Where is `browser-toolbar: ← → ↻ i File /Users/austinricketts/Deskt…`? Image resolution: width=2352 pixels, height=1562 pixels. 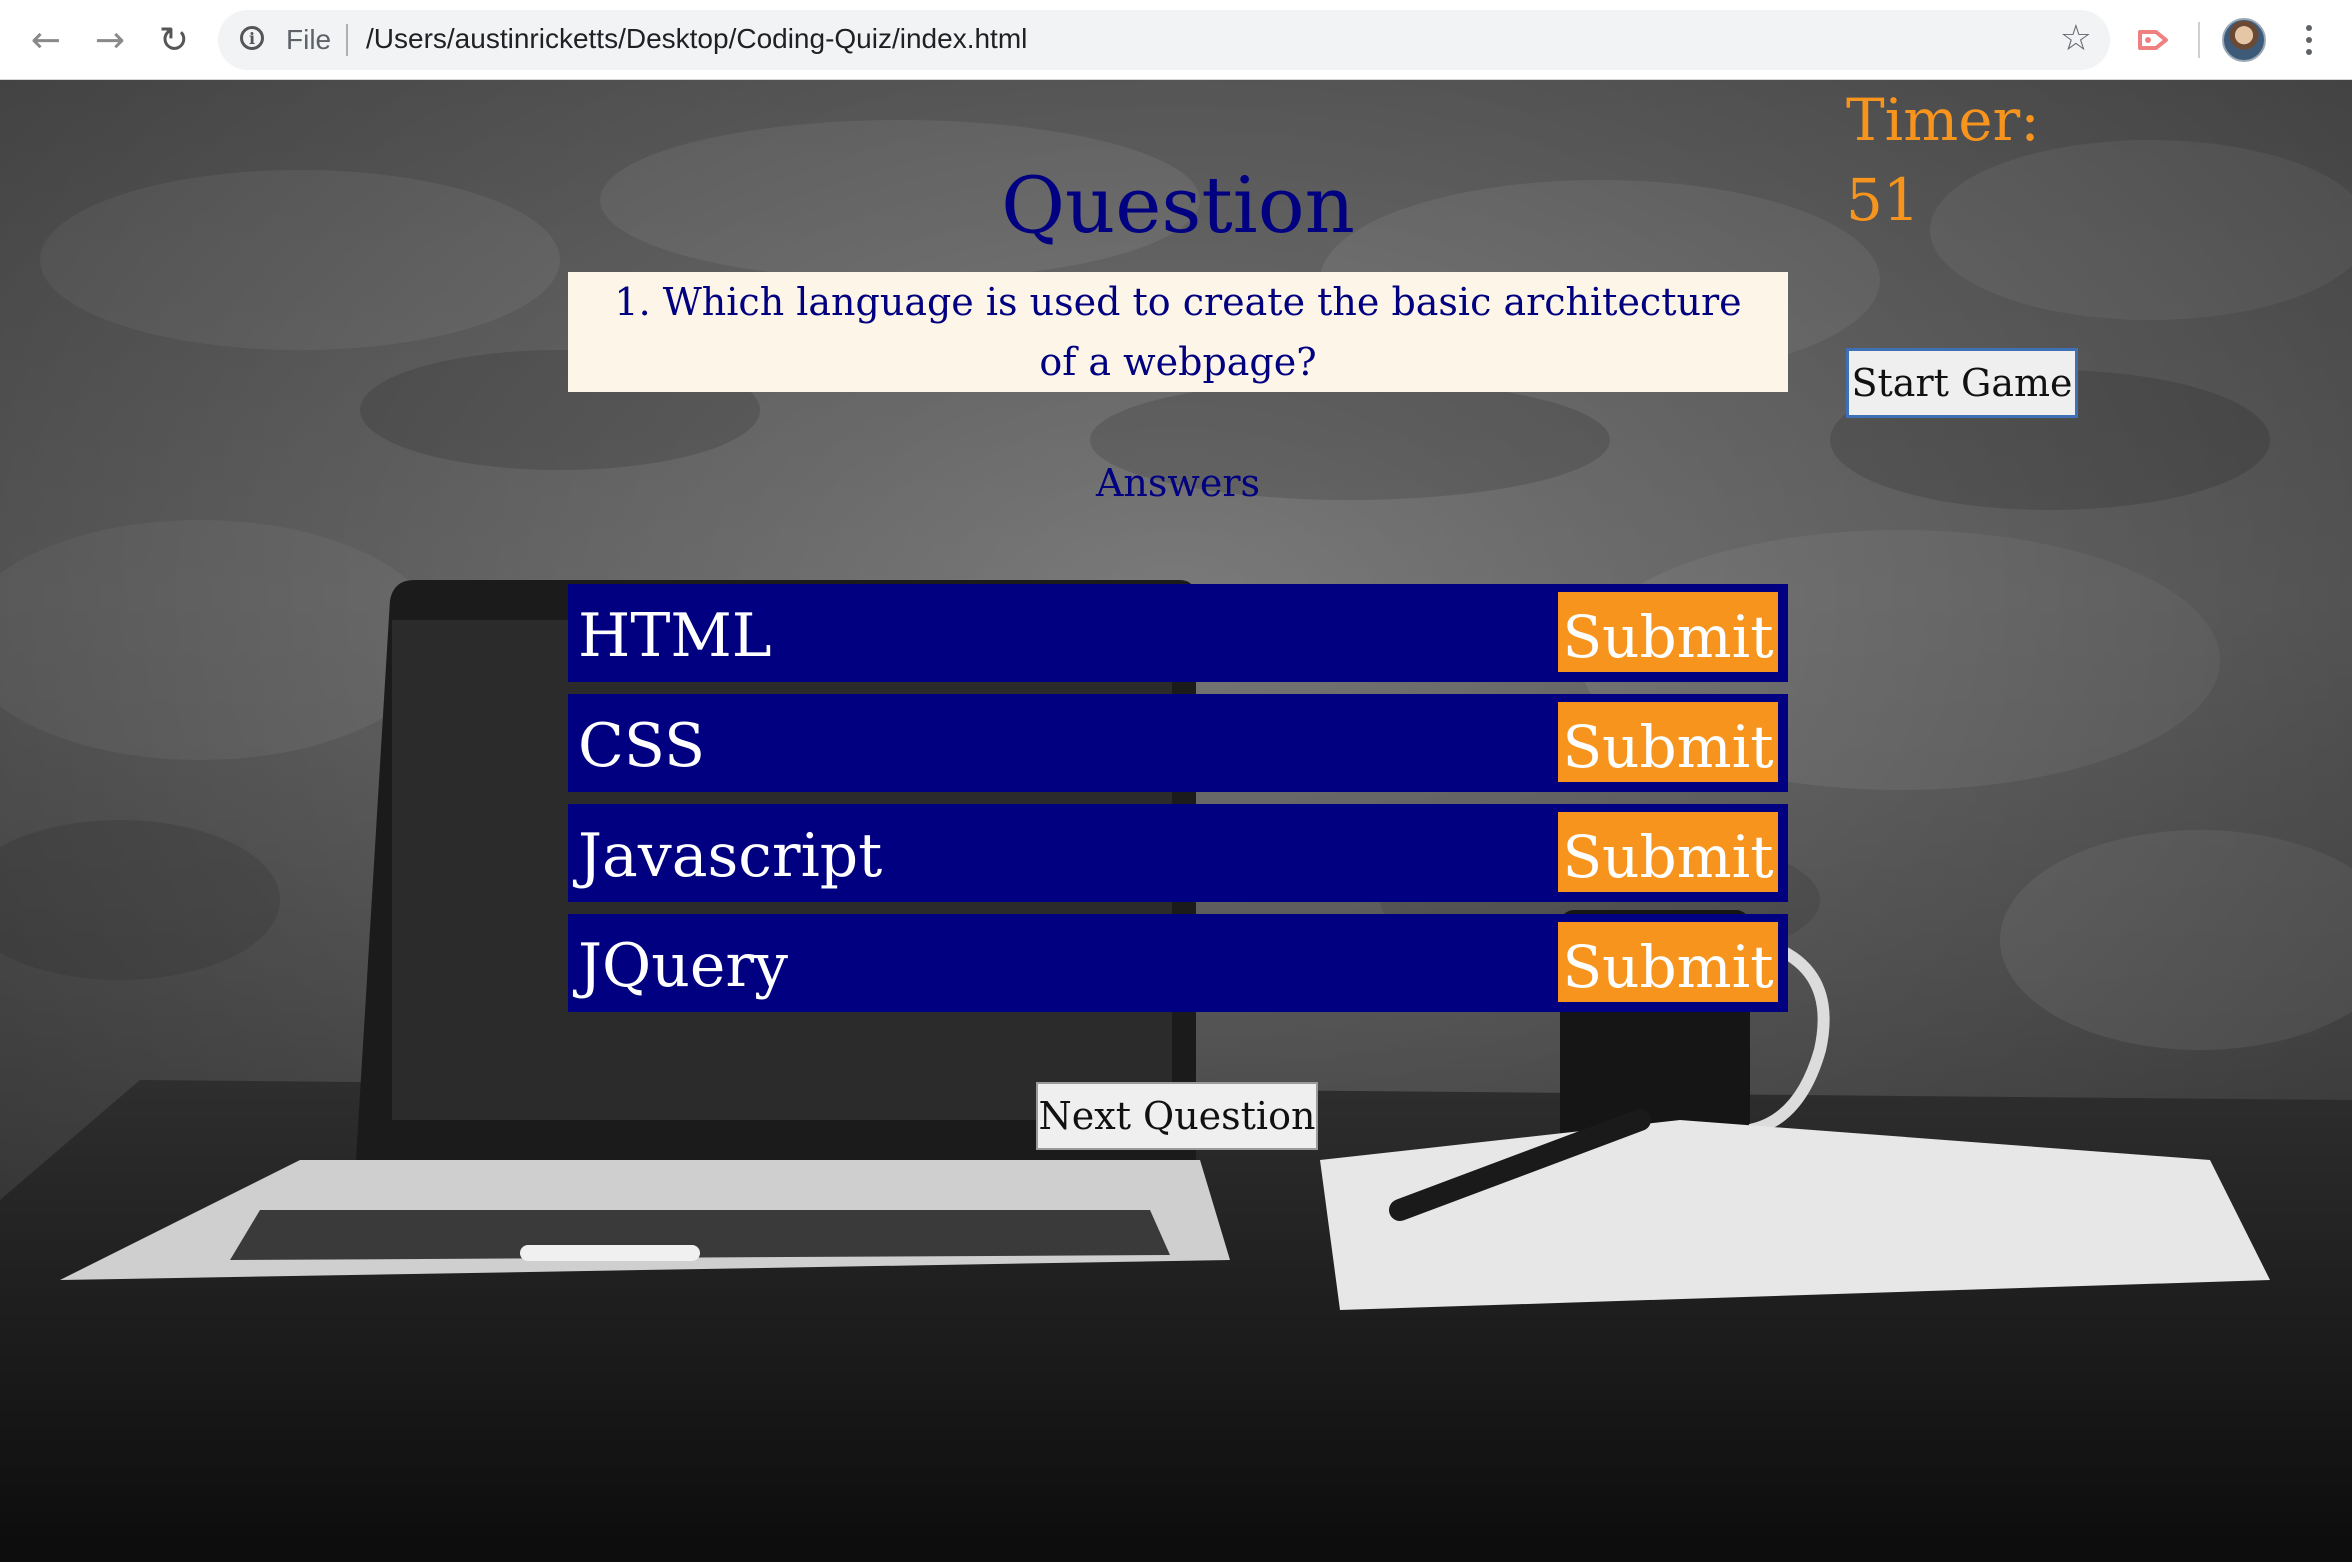 browser-toolbar: ← → ↻ i File /Users/austinricketts/Deskt… is located at coordinates (1176, 40).